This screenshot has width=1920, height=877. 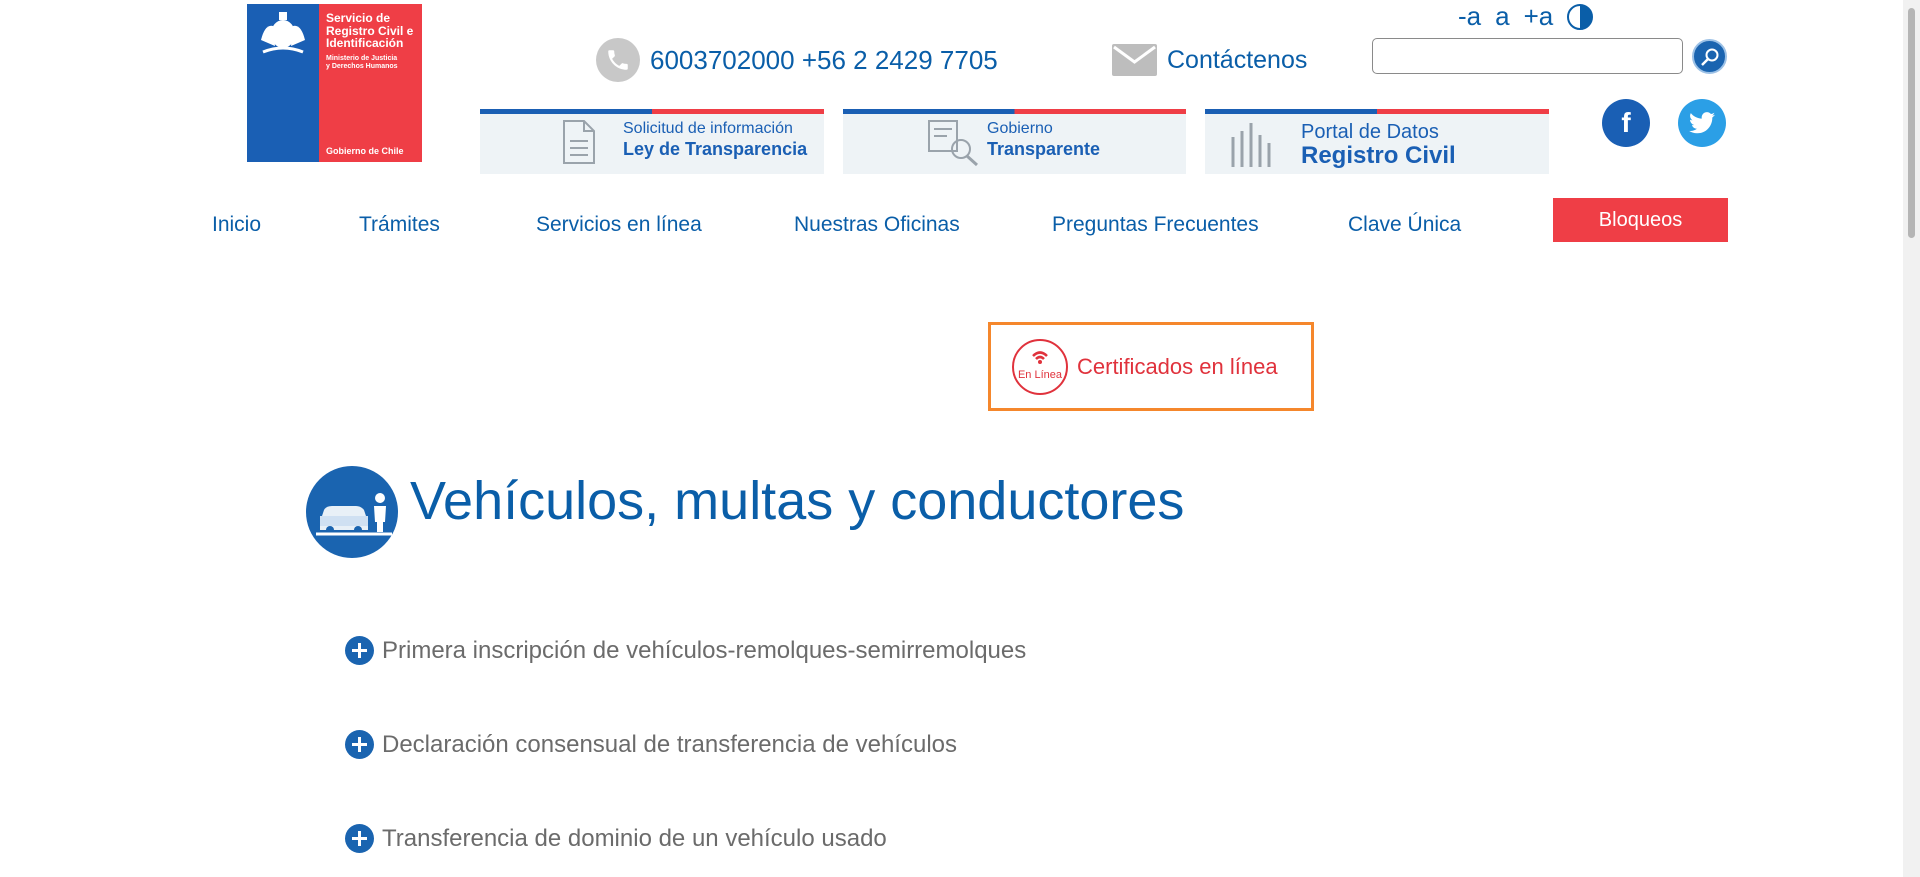 I want to click on logo-ministry-line: Ministerio de Justicia, so click(x=362, y=58).